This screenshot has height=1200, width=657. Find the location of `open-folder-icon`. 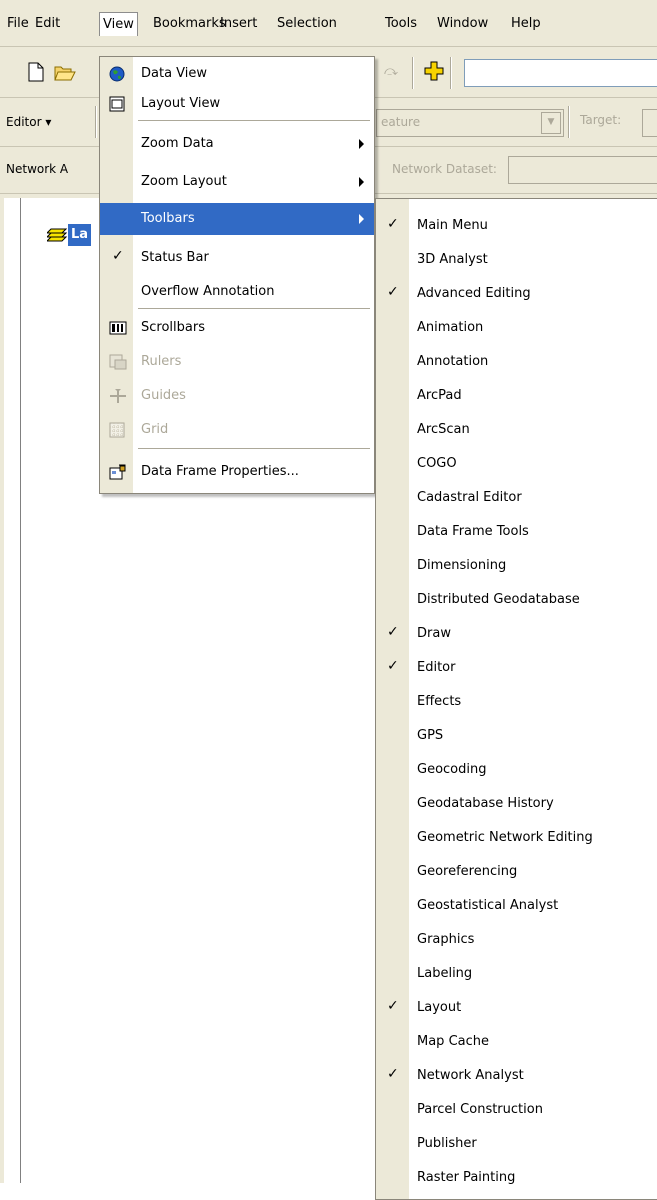

open-folder-icon is located at coordinates (65, 72).